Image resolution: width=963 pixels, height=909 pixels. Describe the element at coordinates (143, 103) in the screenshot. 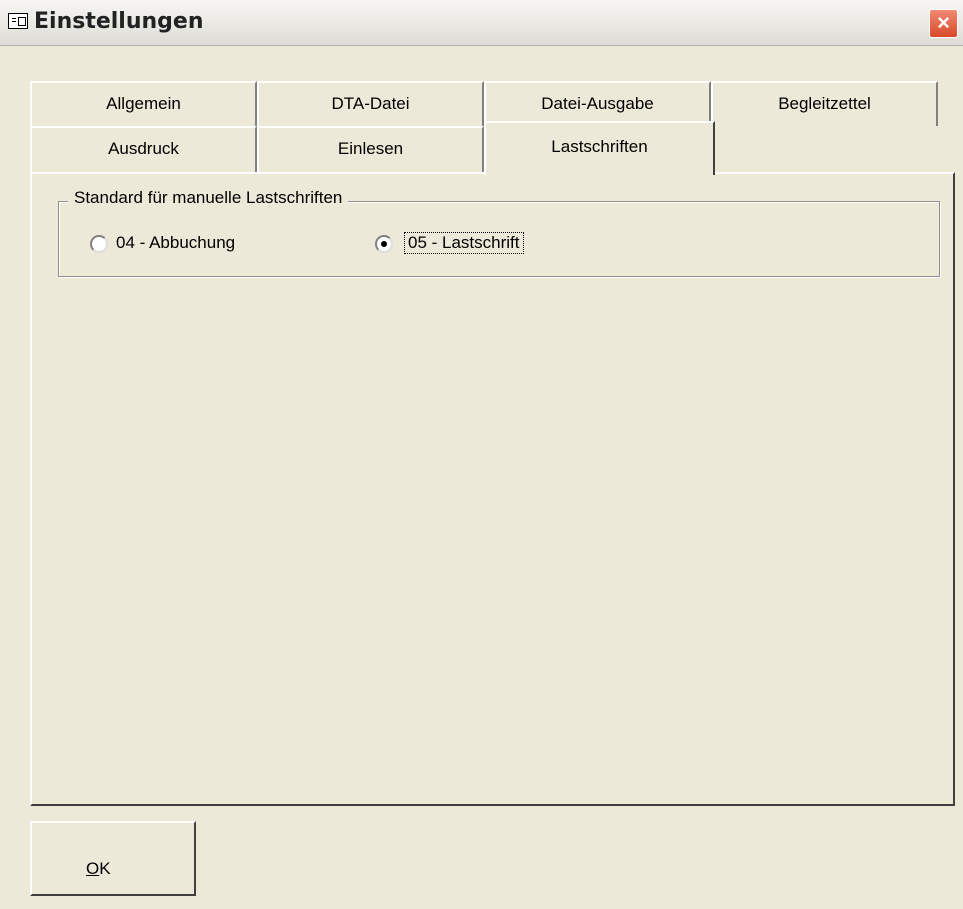

I see `tab-allgemein: Allgemein` at that location.